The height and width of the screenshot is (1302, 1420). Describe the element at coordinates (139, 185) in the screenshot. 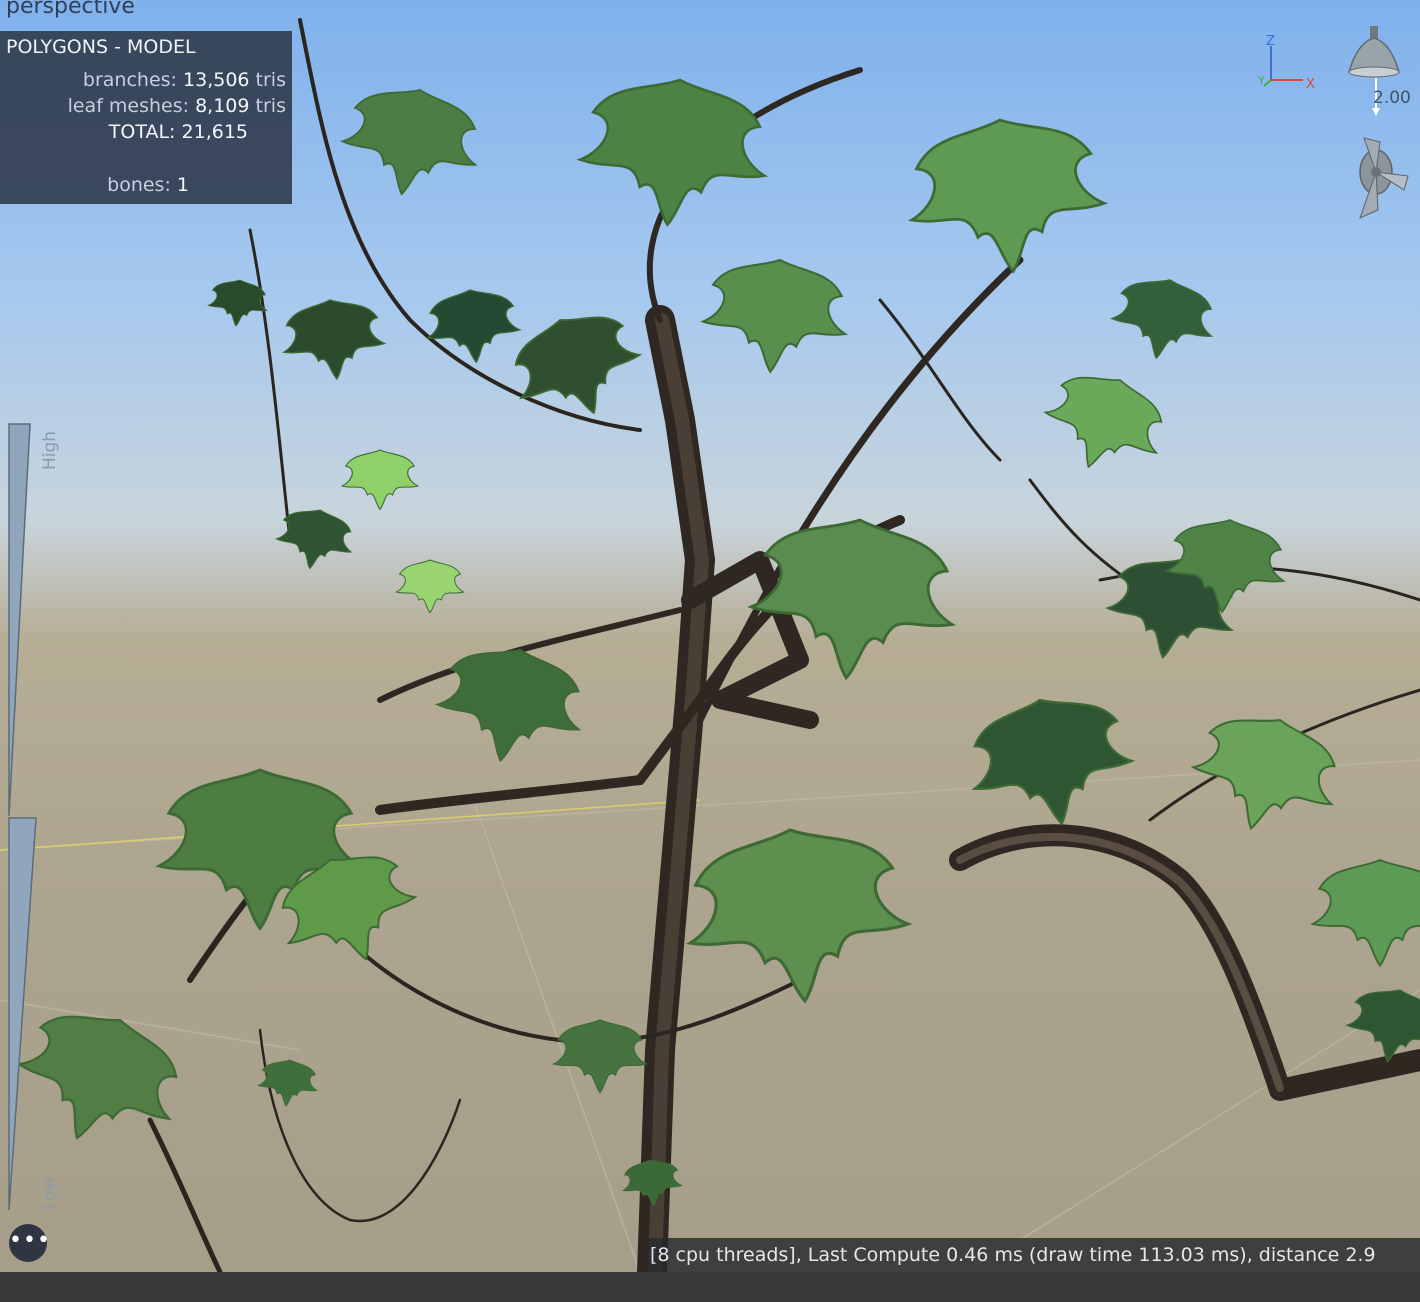

I see `stat-bones-label: bones:` at that location.